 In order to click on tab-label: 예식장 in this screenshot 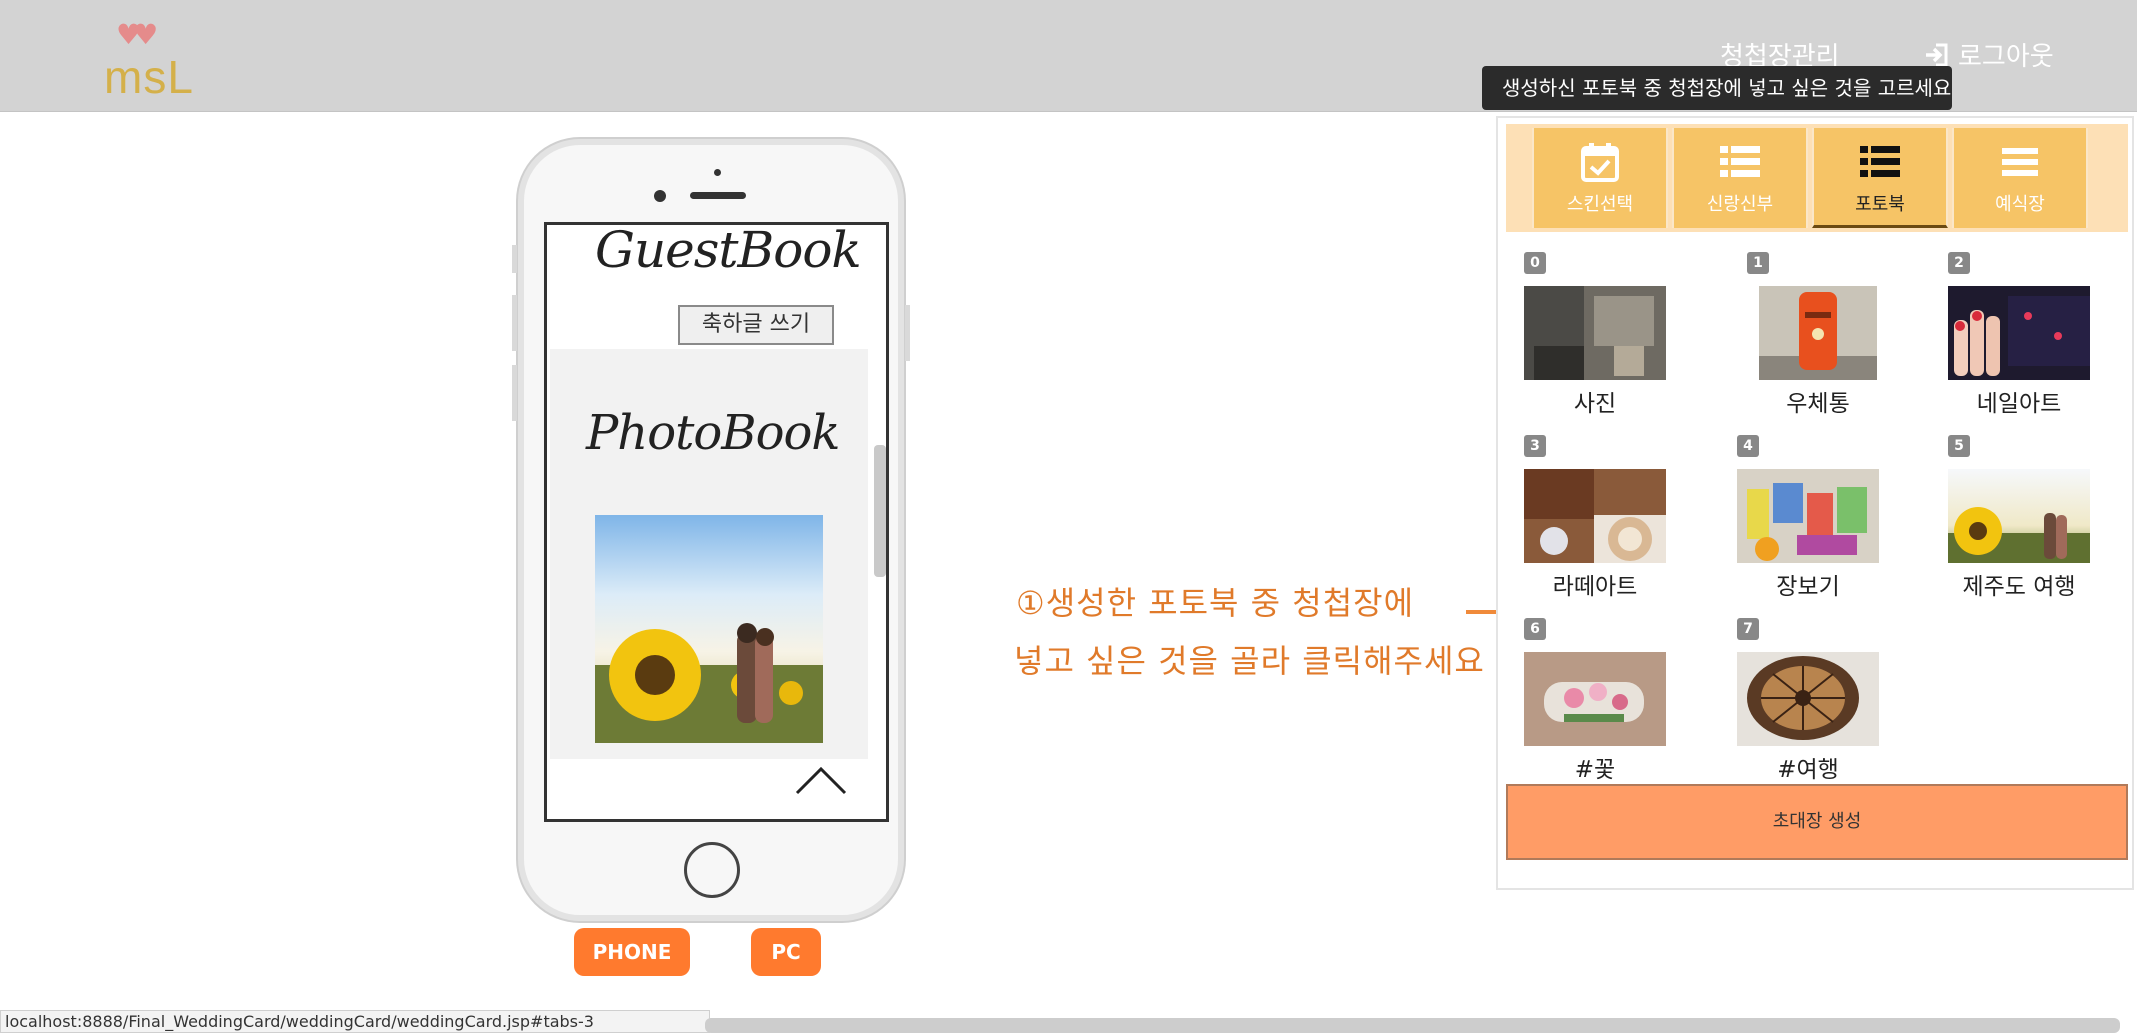, I will do `click(2020, 204)`.